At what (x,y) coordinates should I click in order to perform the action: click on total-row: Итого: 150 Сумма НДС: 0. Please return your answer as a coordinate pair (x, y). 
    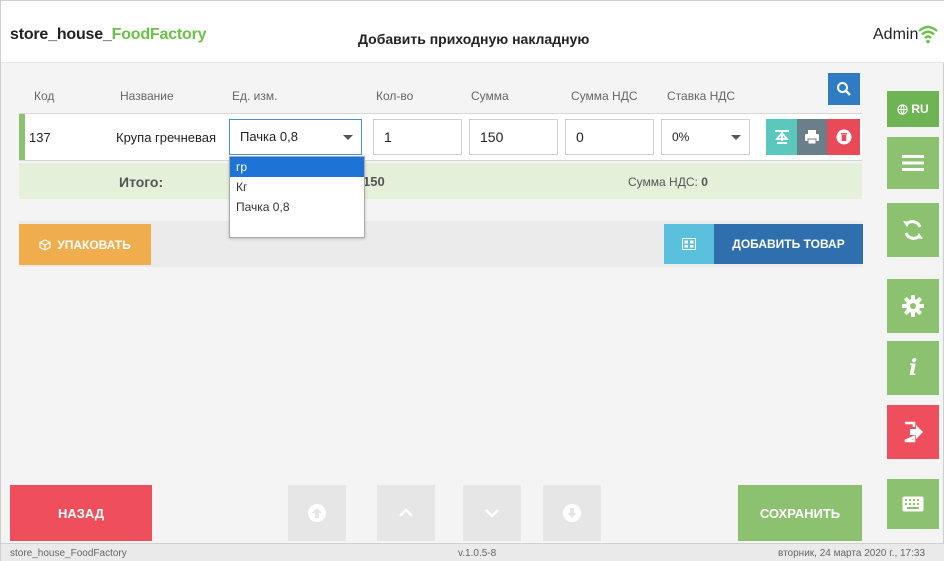
    Looking at the image, I should click on (440, 181).